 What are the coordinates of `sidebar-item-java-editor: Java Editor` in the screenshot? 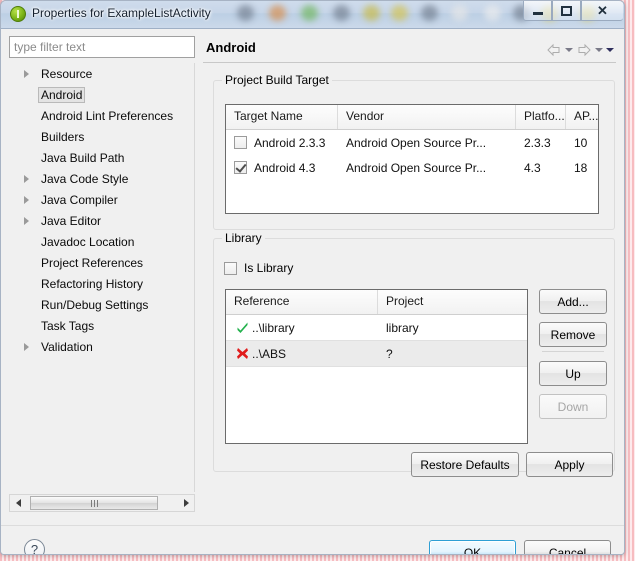 It's located at (101, 220).